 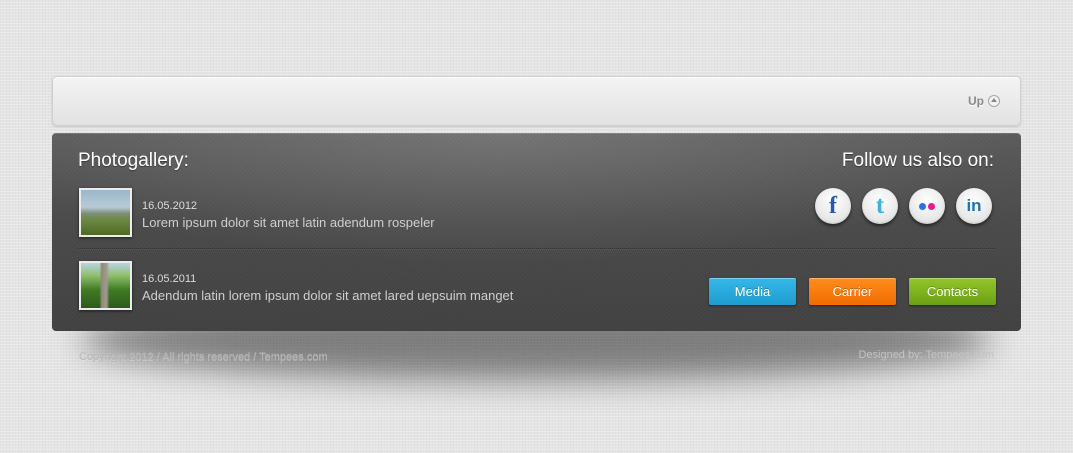 I want to click on post-date-1: 16.05.2012, so click(x=170, y=206).